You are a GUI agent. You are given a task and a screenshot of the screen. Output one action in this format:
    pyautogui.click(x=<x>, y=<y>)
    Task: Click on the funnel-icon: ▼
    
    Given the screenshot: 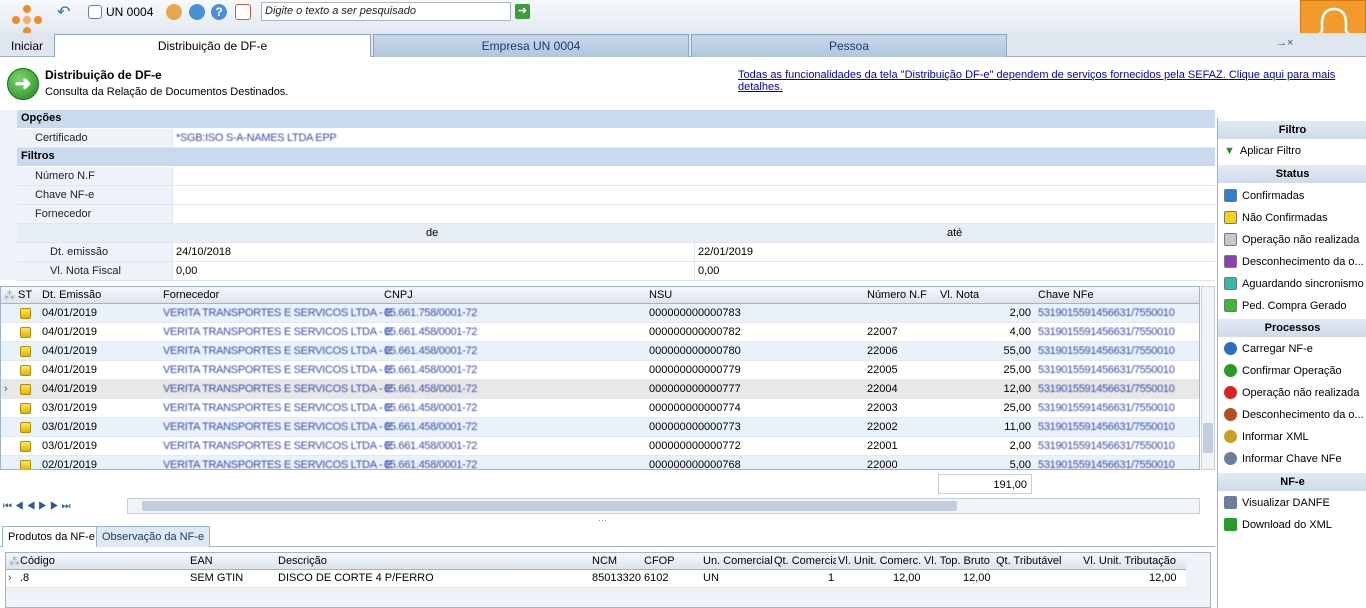 What is the action you would take?
    pyautogui.click(x=1229, y=151)
    